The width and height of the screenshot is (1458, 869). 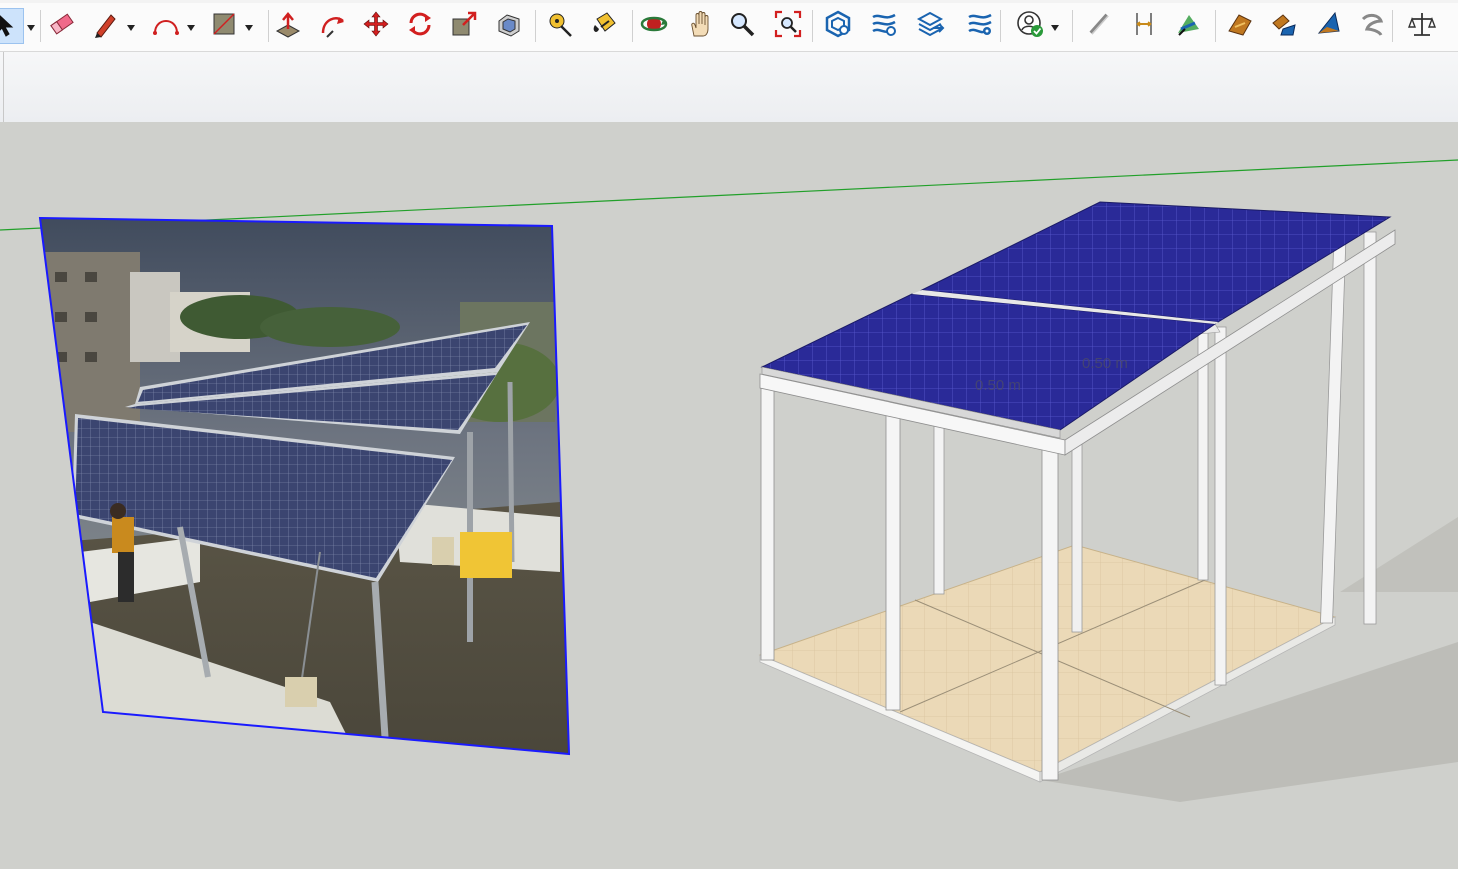 I want to click on extension-warehouse-tool-button, so click(x=884, y=26).